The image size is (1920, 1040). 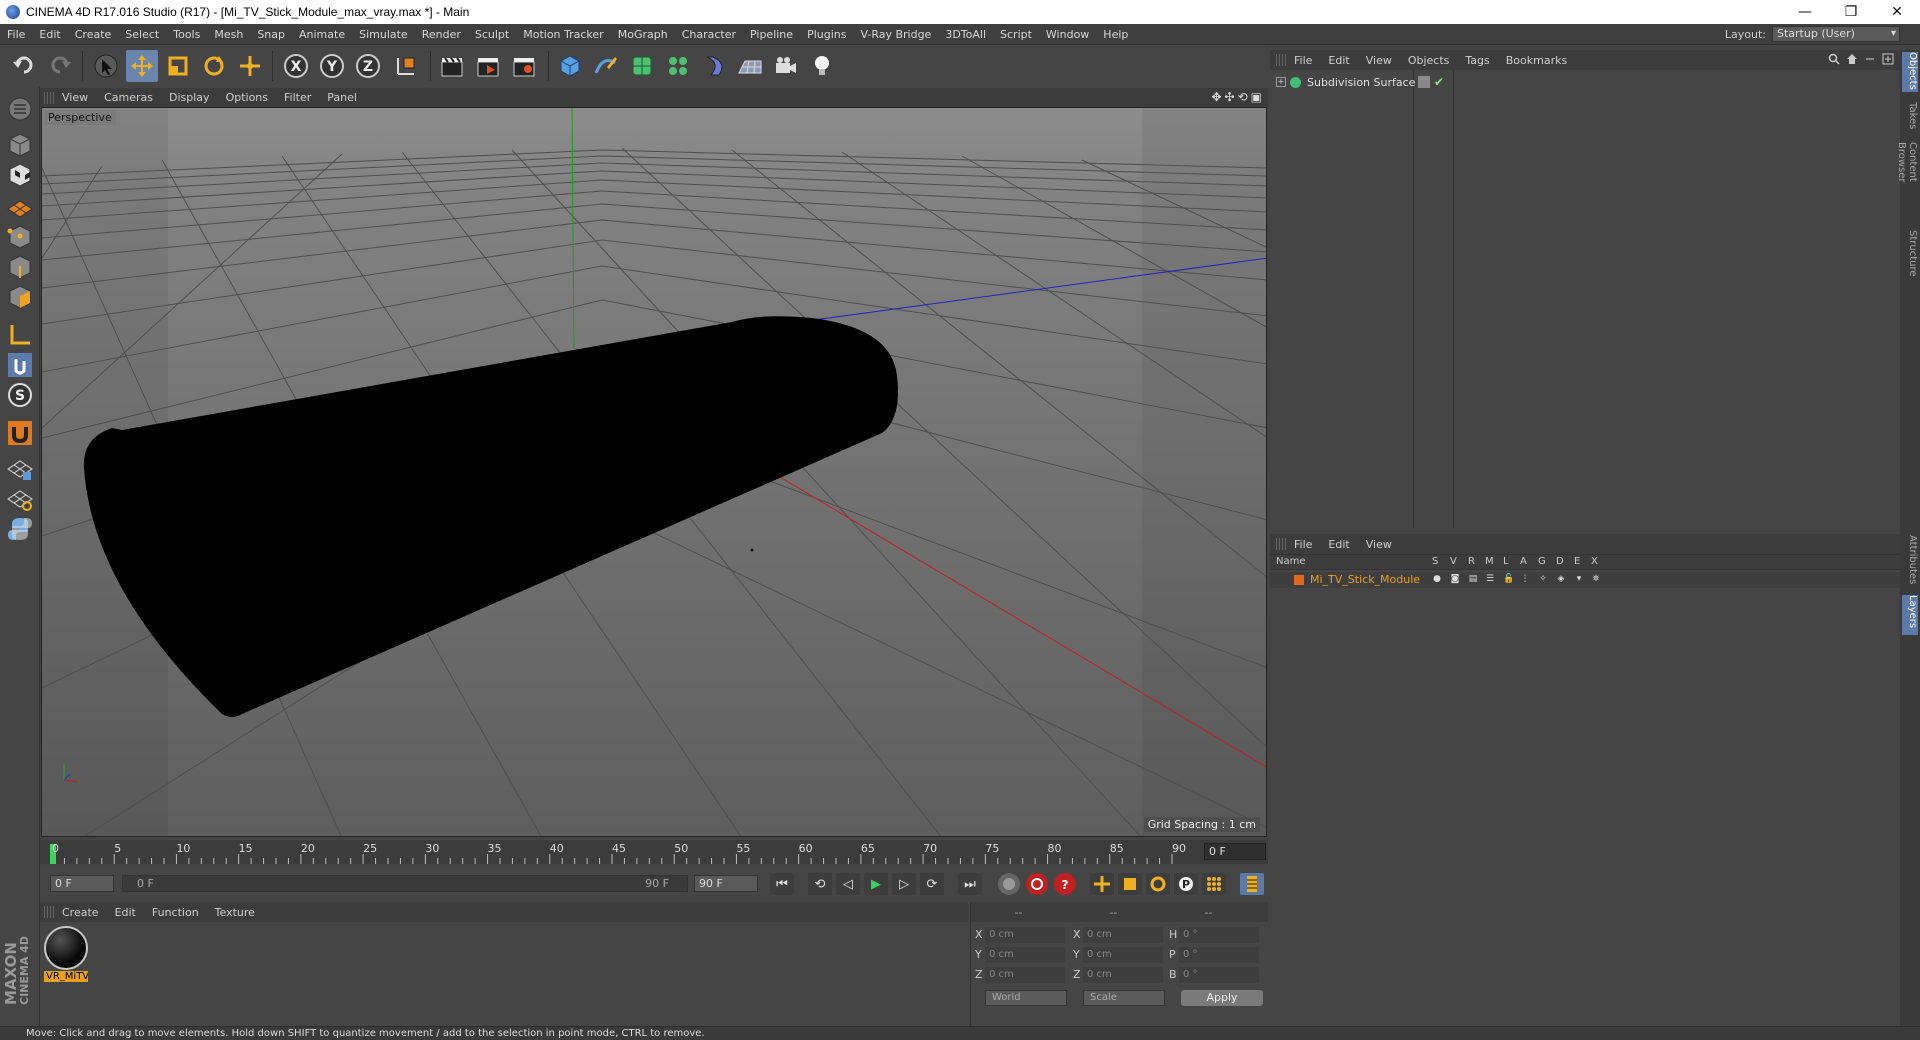 I want to click on close-button: ✕, so click(x=1897, y=12).